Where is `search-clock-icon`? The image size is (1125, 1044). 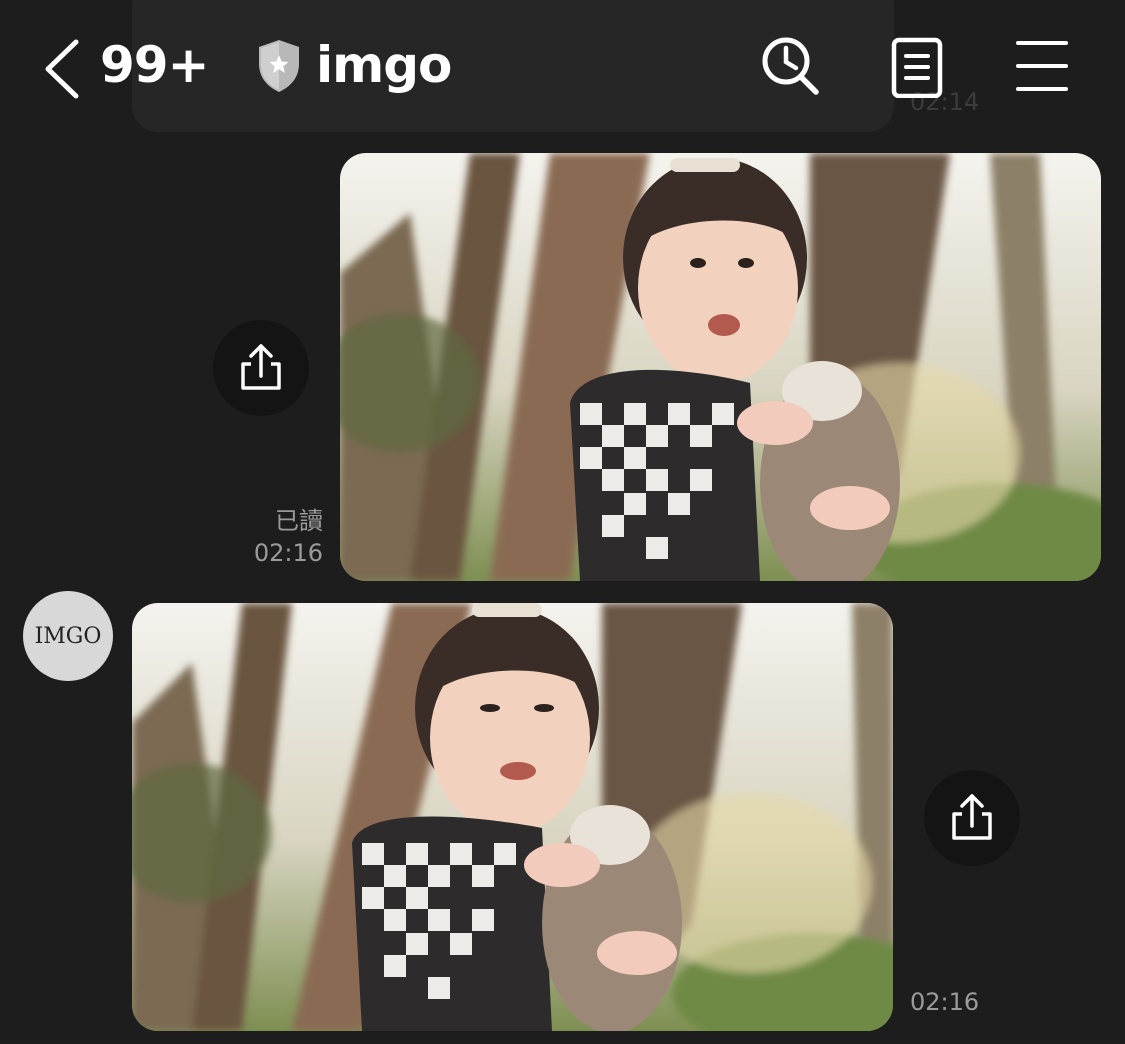
search-clock-icon is located at coordinates (790, 66).